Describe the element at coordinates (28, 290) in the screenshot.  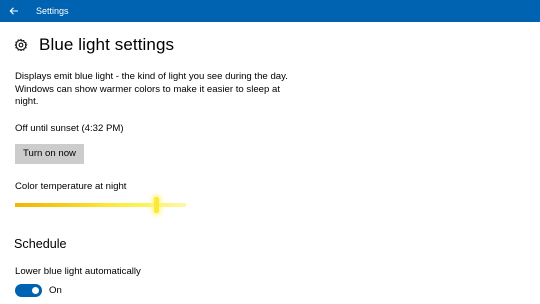
I see `schedule-toggle` at that location.